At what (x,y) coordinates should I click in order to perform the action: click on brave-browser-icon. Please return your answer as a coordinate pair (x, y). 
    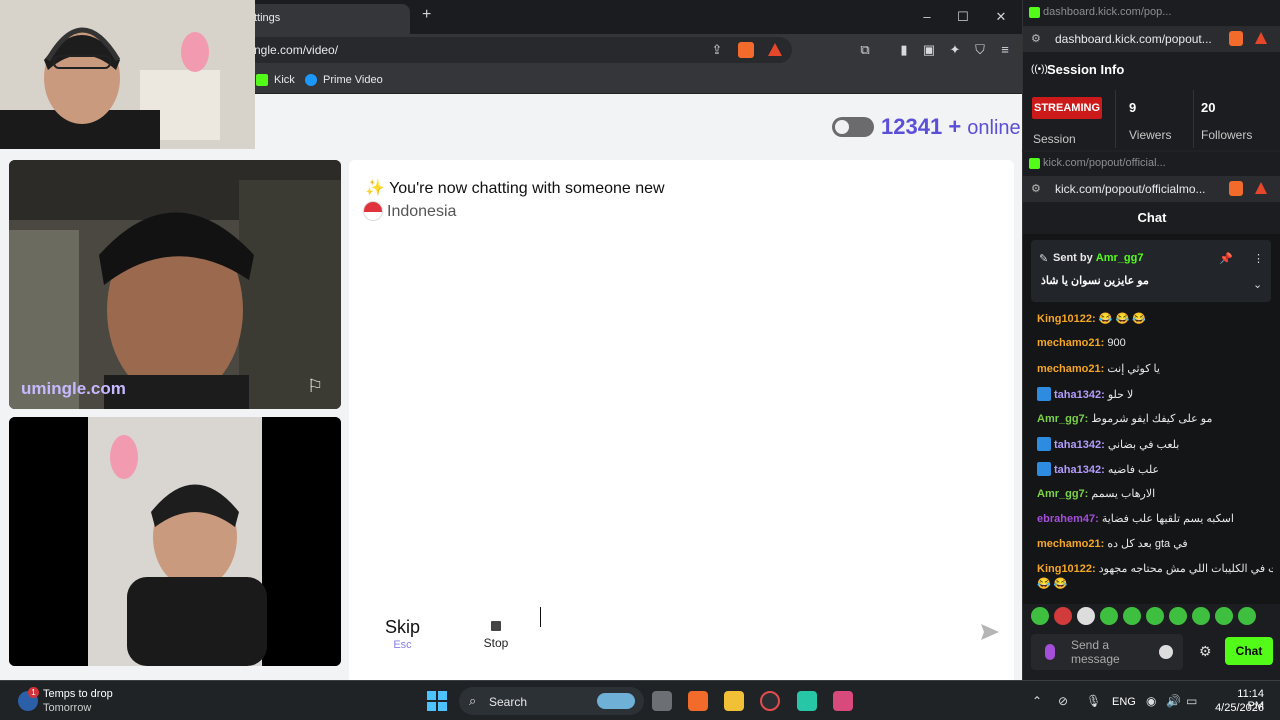
    Looking at the image, I should click on (698, 701).